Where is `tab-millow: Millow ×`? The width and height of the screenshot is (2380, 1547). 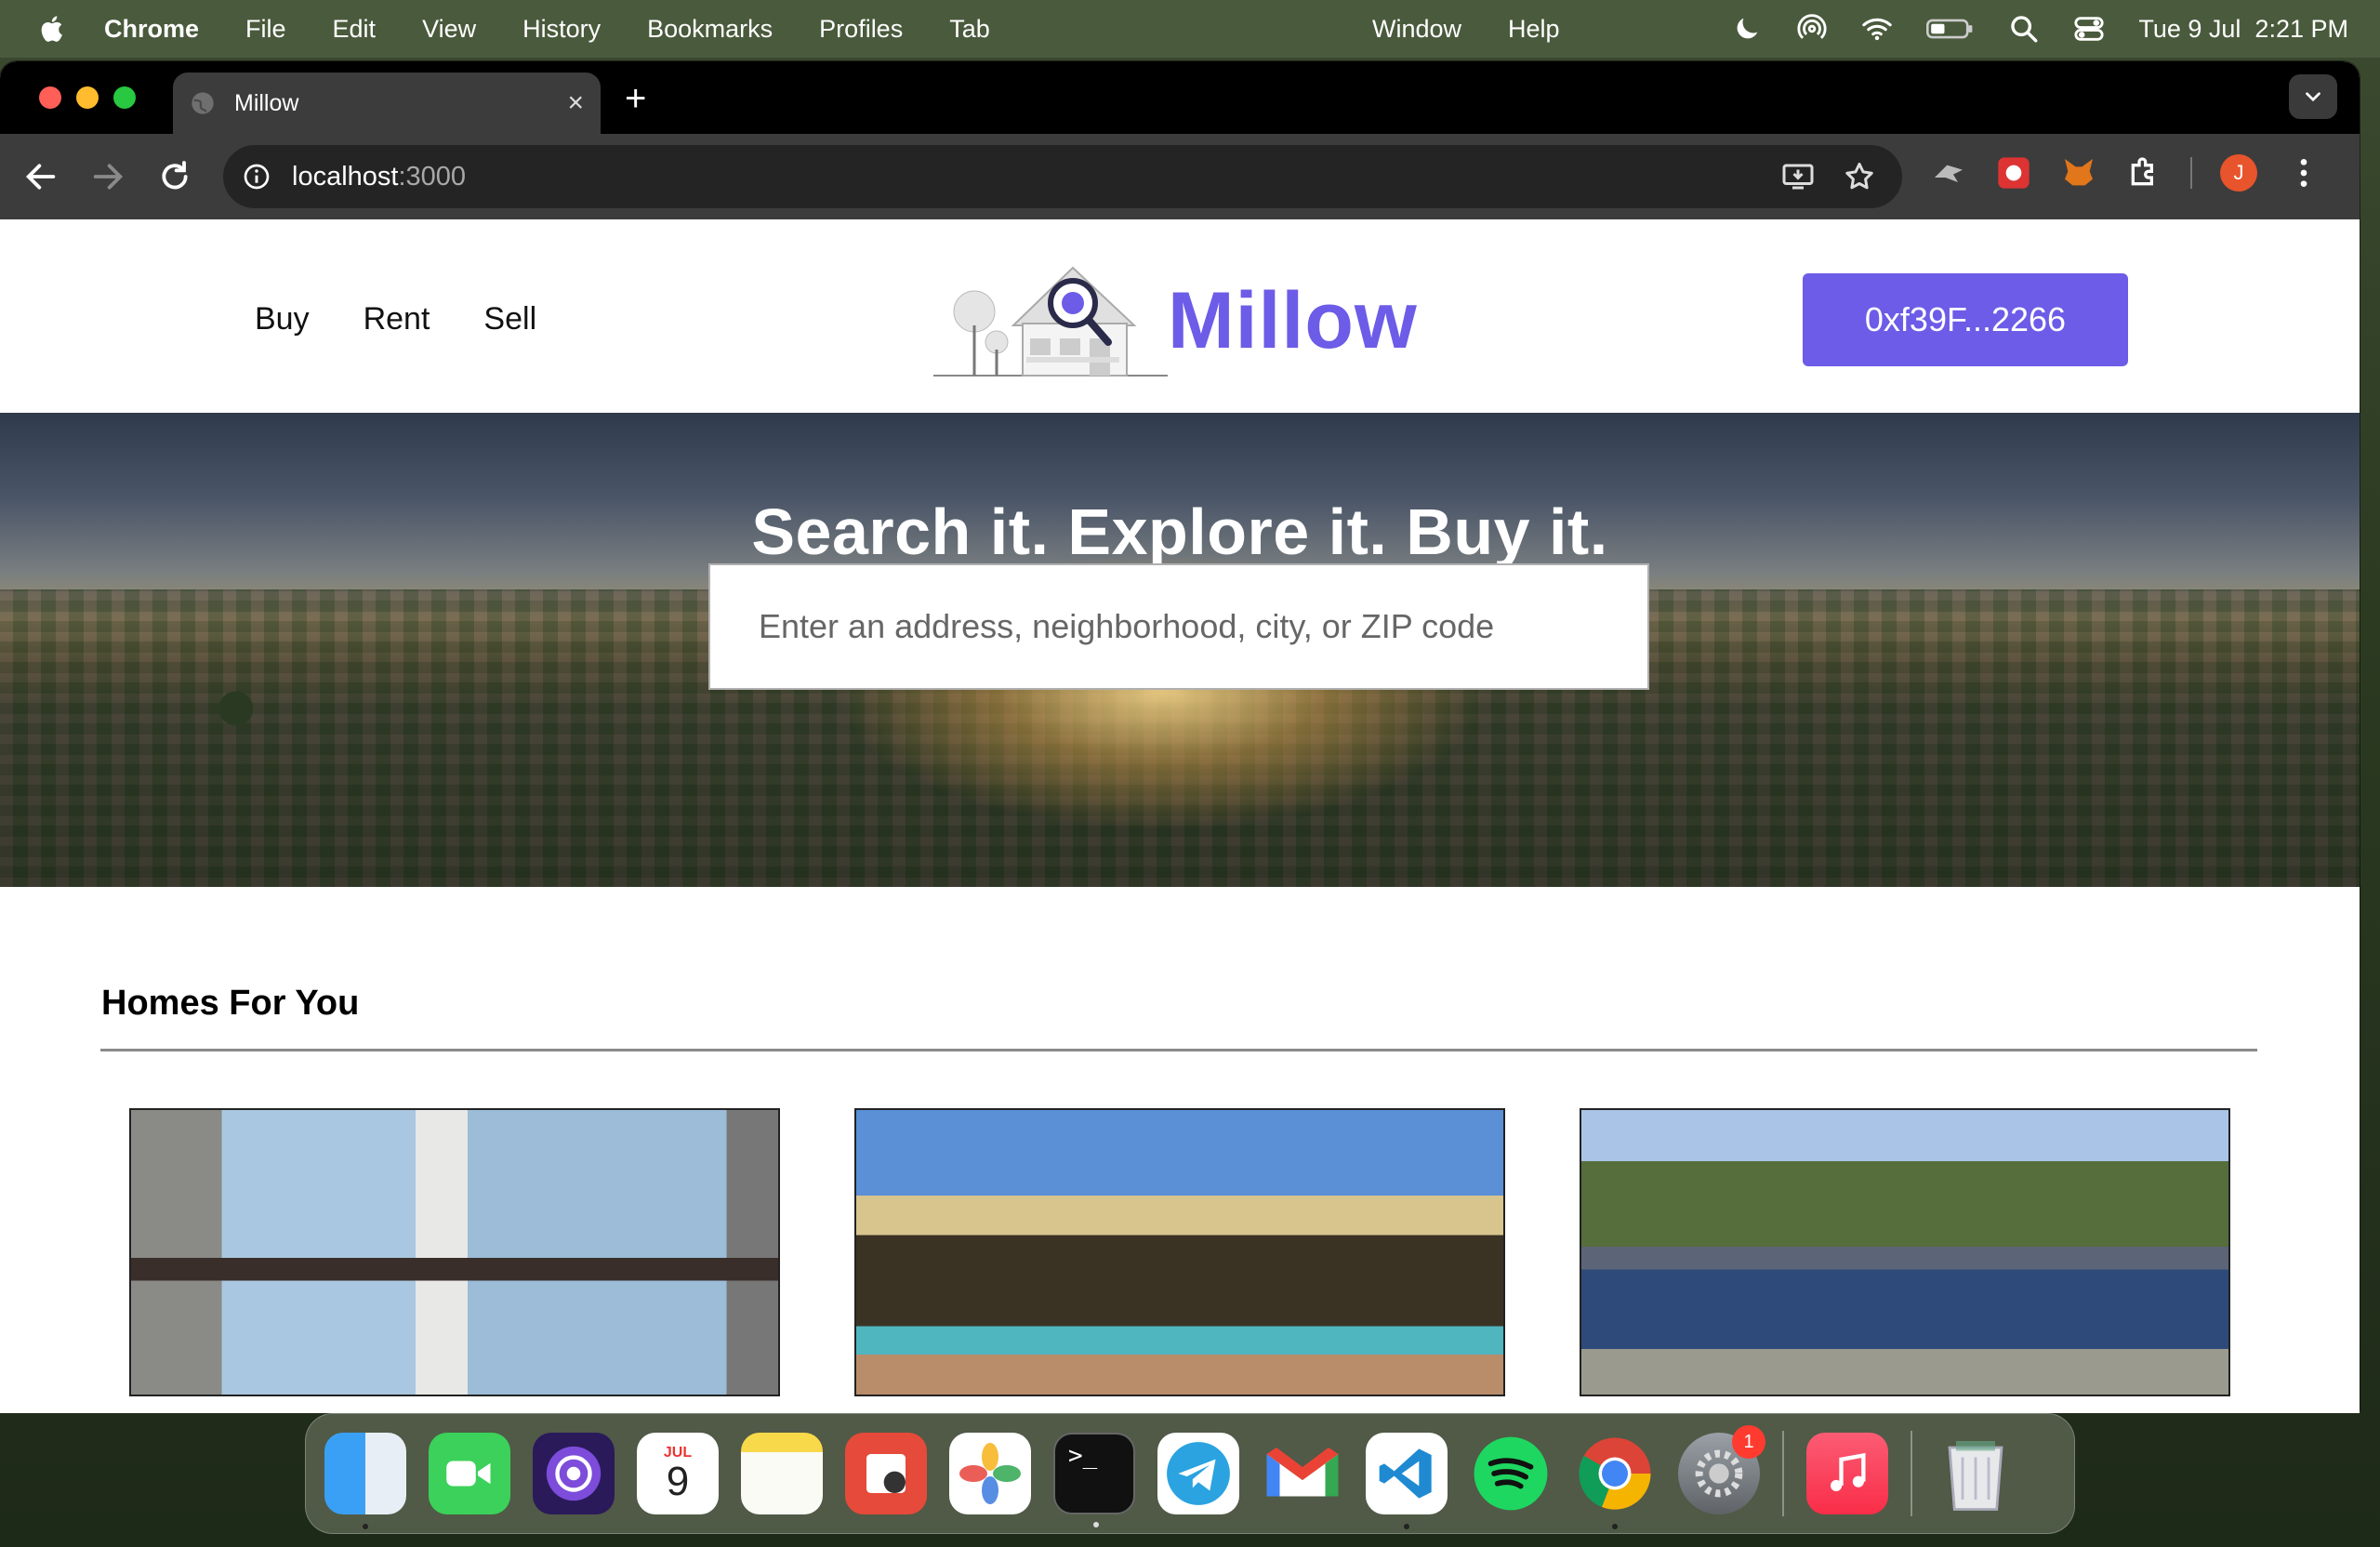
tab-millow: Millow × is located at coordinates (387, 103).